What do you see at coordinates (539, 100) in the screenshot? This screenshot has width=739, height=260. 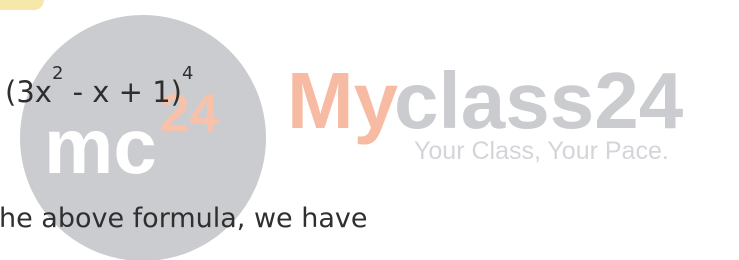 I see `watermark-brand-right: class24` at bounding box center [539, 100].